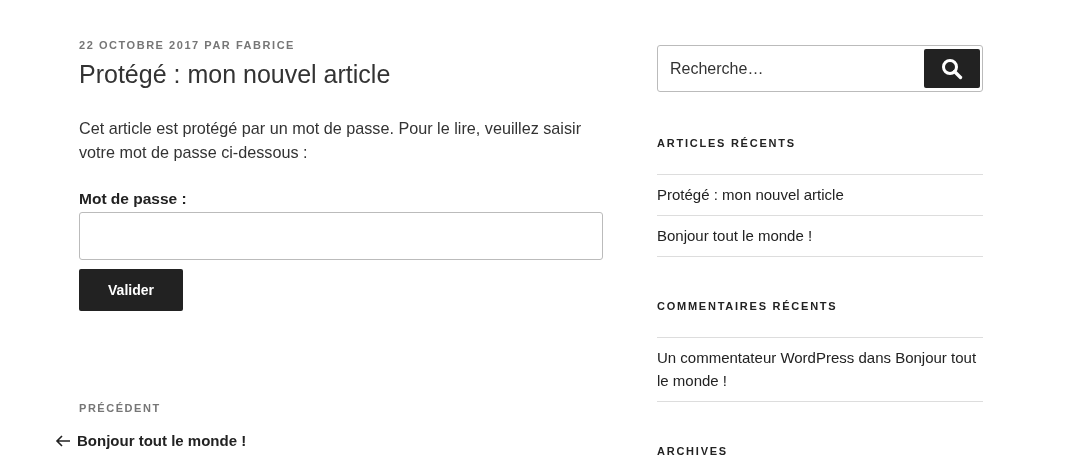 The width and height of the screenshot is (1076, 465). I want to click on widget-title: COMMENTAIRES RÉCENTS, so click(748, 306).